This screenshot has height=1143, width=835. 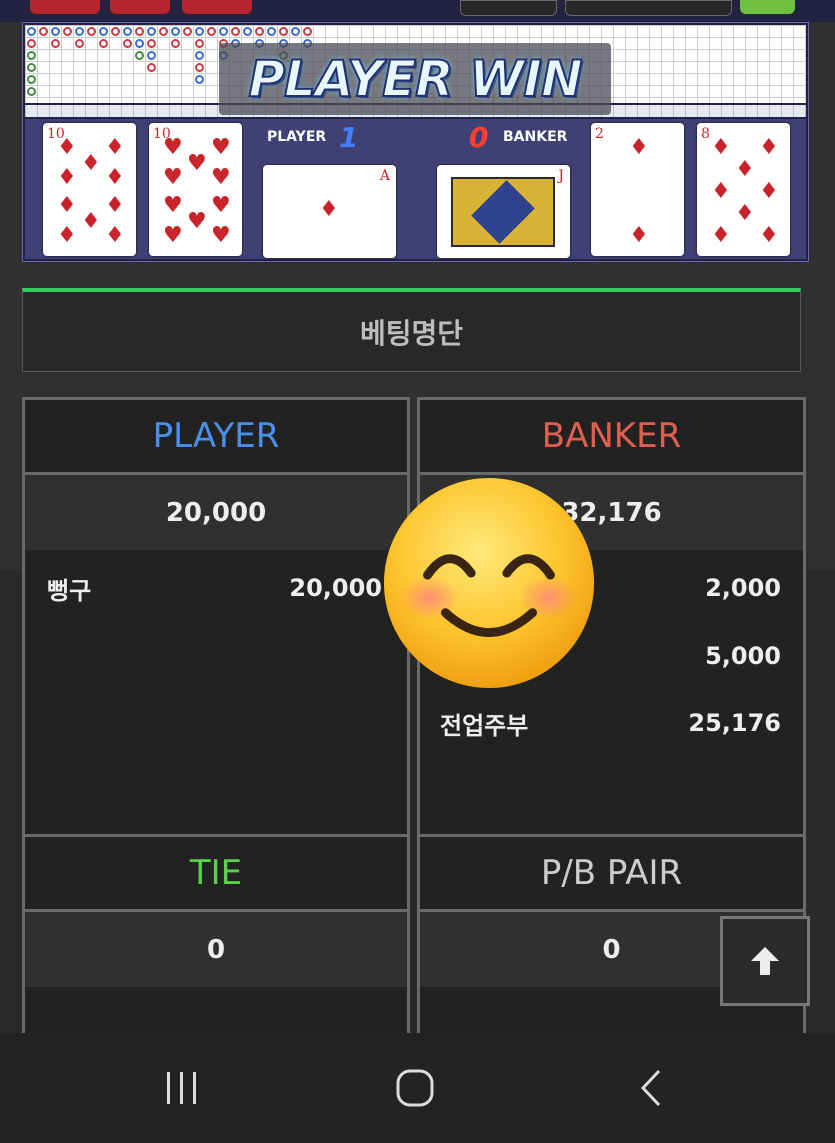 I want to click on tie-bet-panel: TIE 0, so click(x=216, y=937).